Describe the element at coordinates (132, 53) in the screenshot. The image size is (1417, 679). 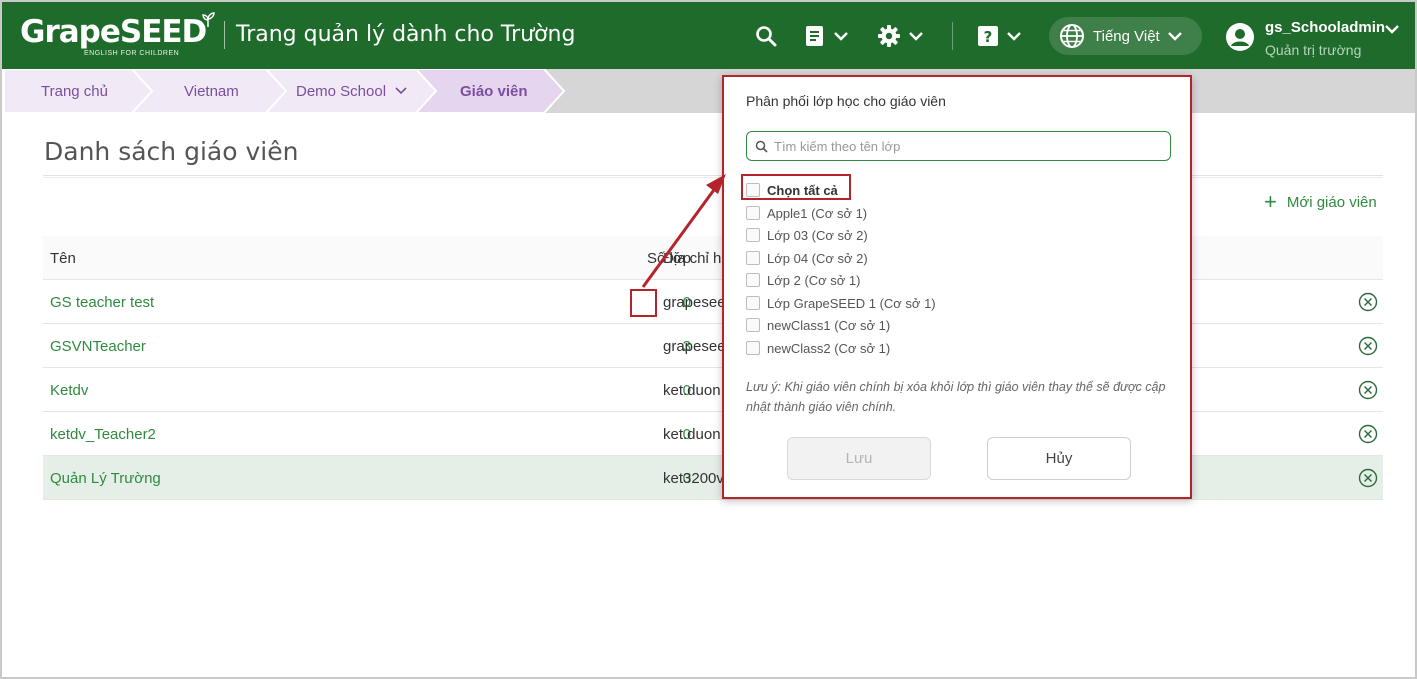
I see `logo-tagline: ENGLISH FOR CHILDREN` at that location.